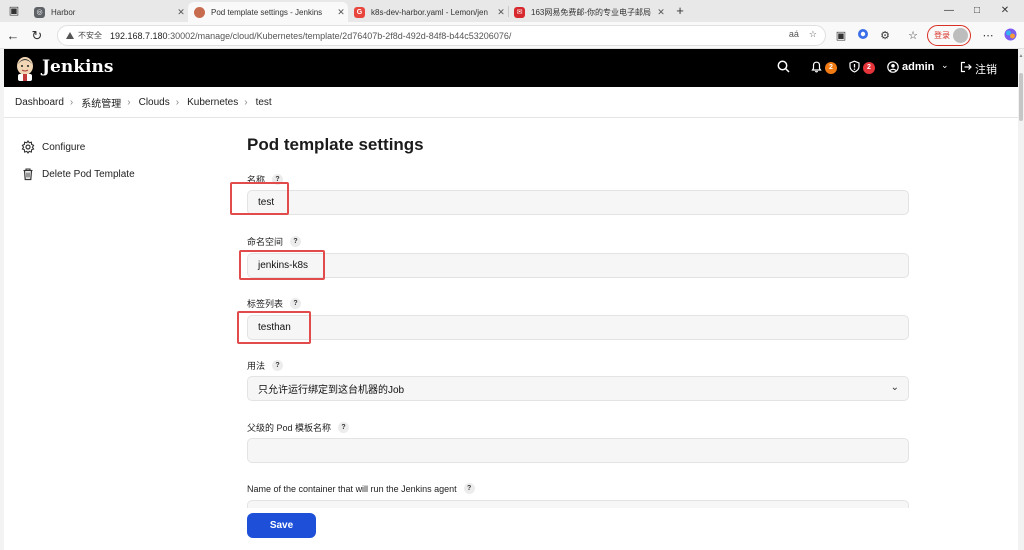  I want to click on logout-icon, so click(966, 68).